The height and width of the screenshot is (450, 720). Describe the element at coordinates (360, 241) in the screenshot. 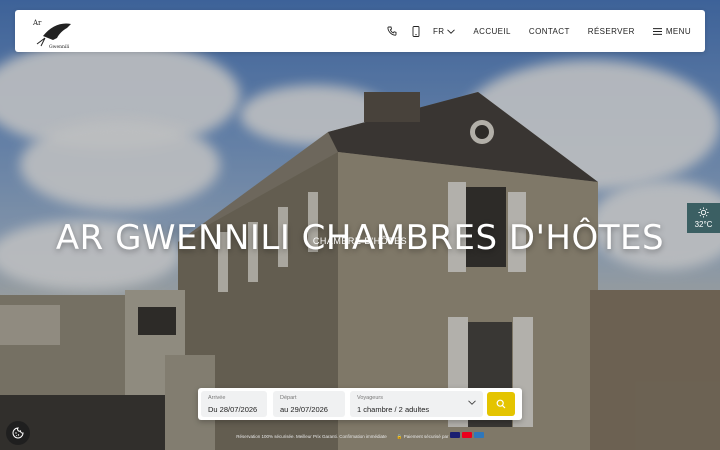

I see `page-subtitle: CHAMBRE D'HÔTES` at that location.